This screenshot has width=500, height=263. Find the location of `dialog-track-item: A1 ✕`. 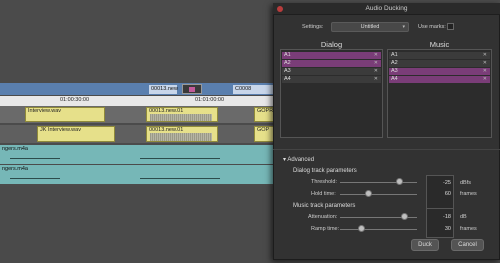

dialog-track-item: A1 ✕ is located at coordinates (331, 55).